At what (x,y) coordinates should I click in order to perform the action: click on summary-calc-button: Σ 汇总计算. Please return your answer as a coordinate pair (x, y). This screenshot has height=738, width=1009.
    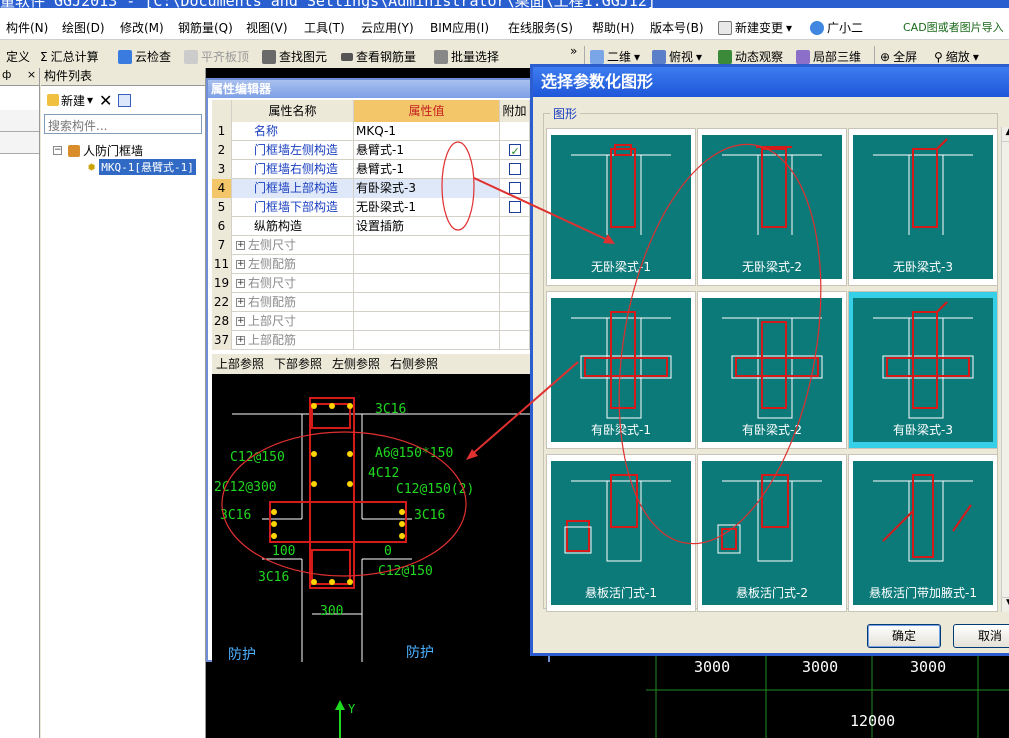
    Looking at the image, I should click on (69, 56).